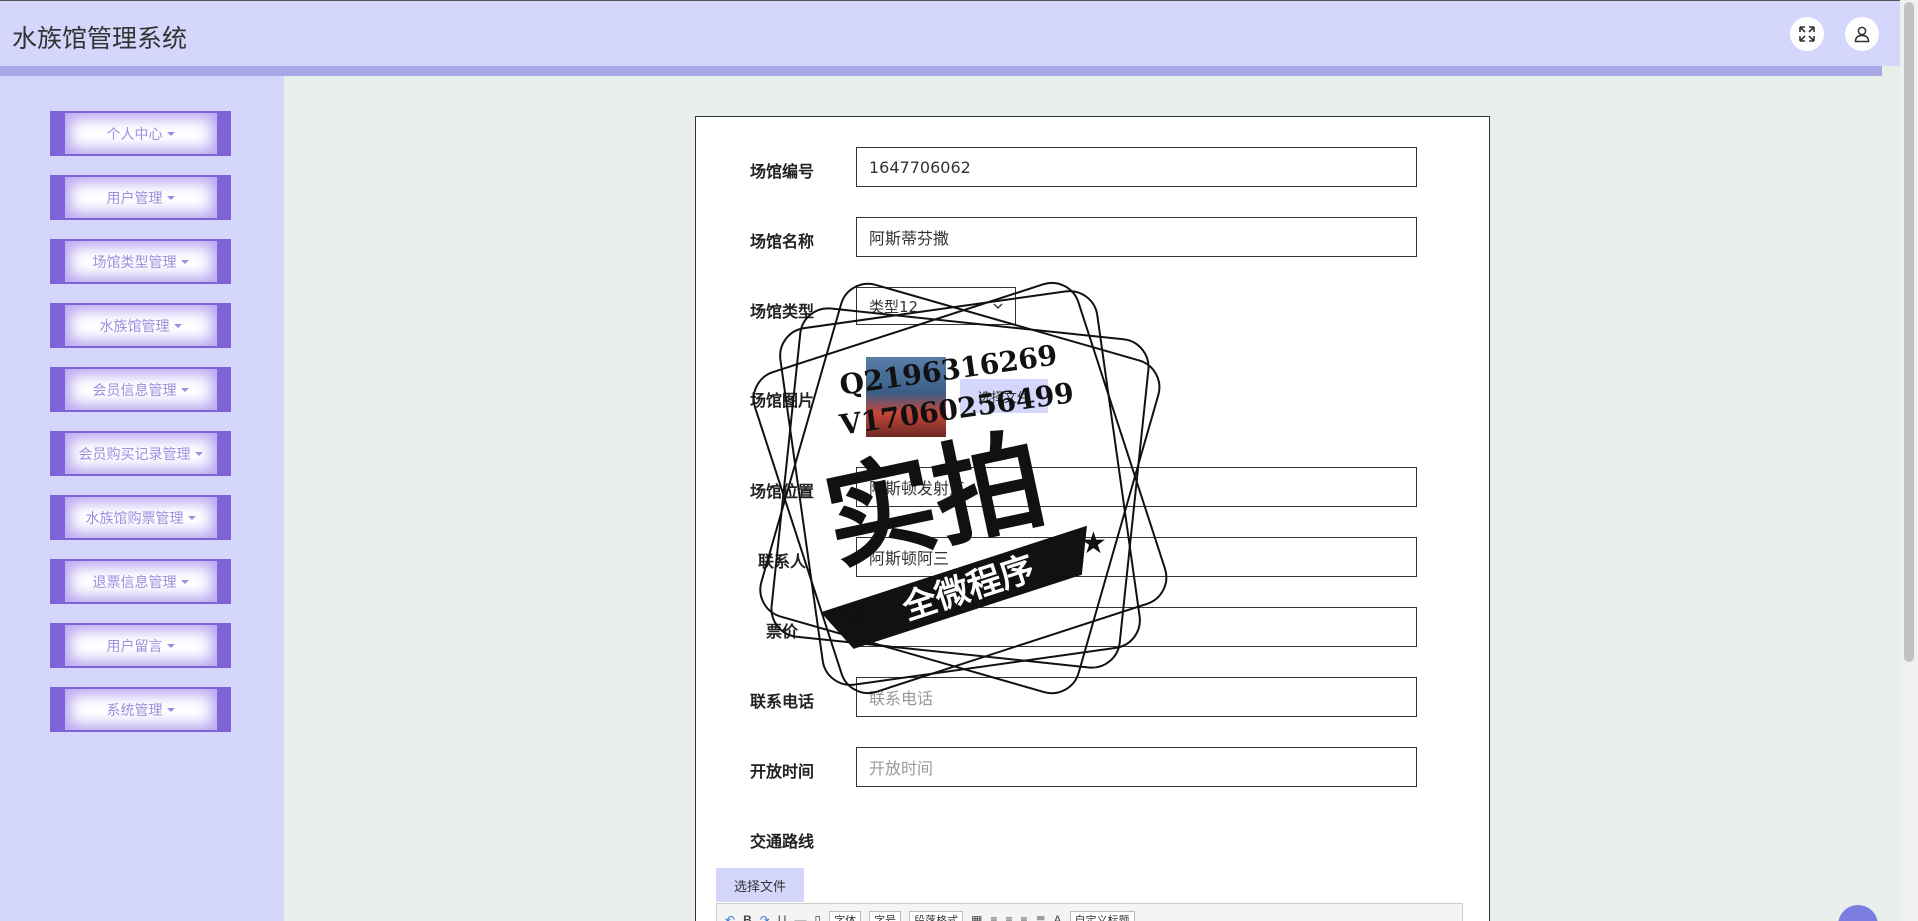 Image resolution: width=1918 pixels, height=921 pixels. Describe the element at coordinates (140, 453) in the screenshot. I see `sidebar-item-member-purchase-management: 会员购买记录管理` at that location.